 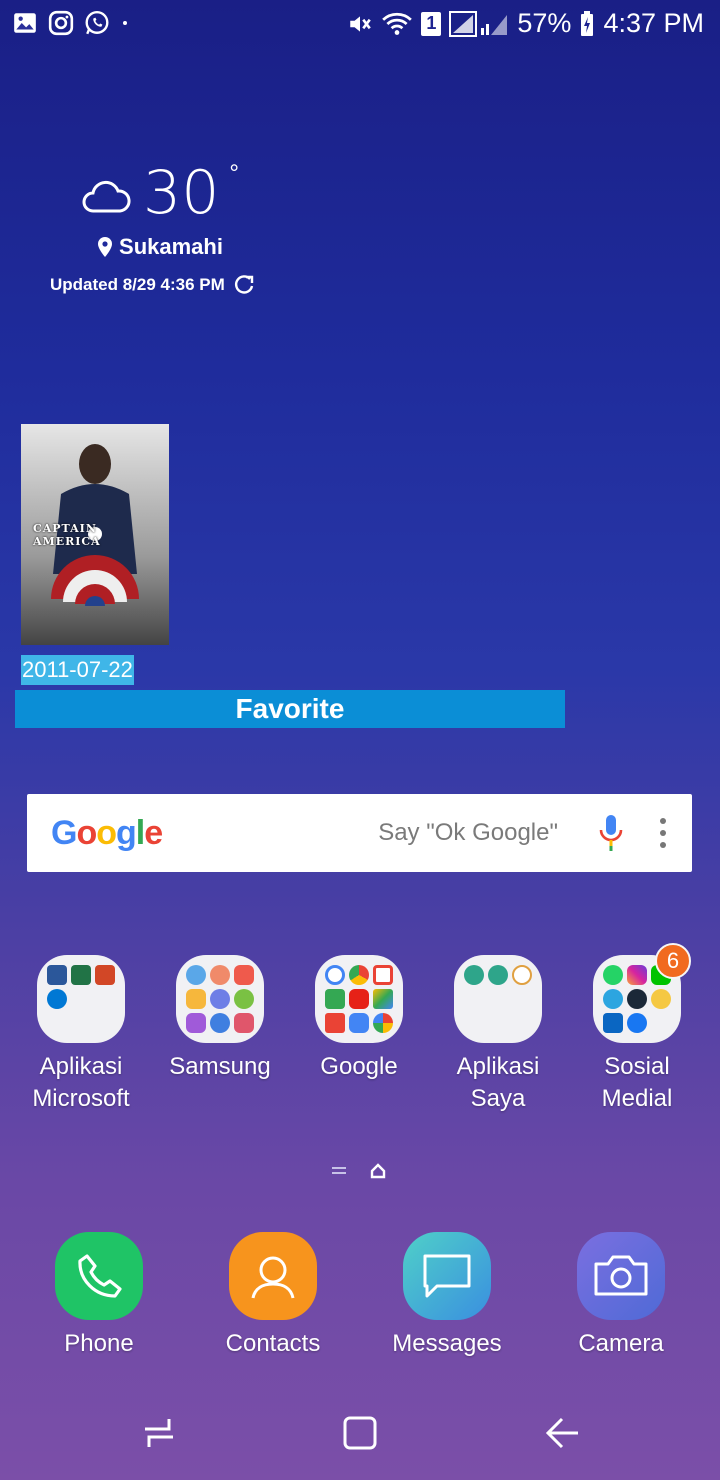 What do you see at coordinates (359, 1023) in the screenshot?
I see `duo-icon` at bounding box center [359, 1023].